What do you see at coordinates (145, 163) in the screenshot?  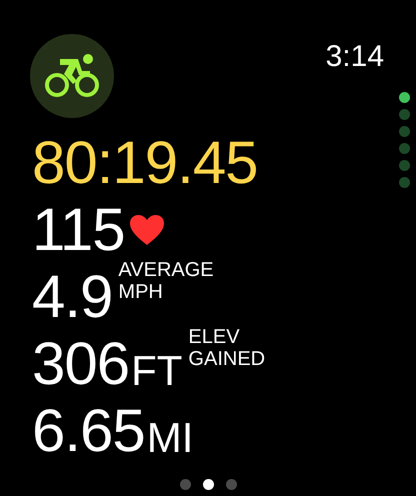 I see `elapsed-time: 80:19.45` at bounding box center [145, 163].